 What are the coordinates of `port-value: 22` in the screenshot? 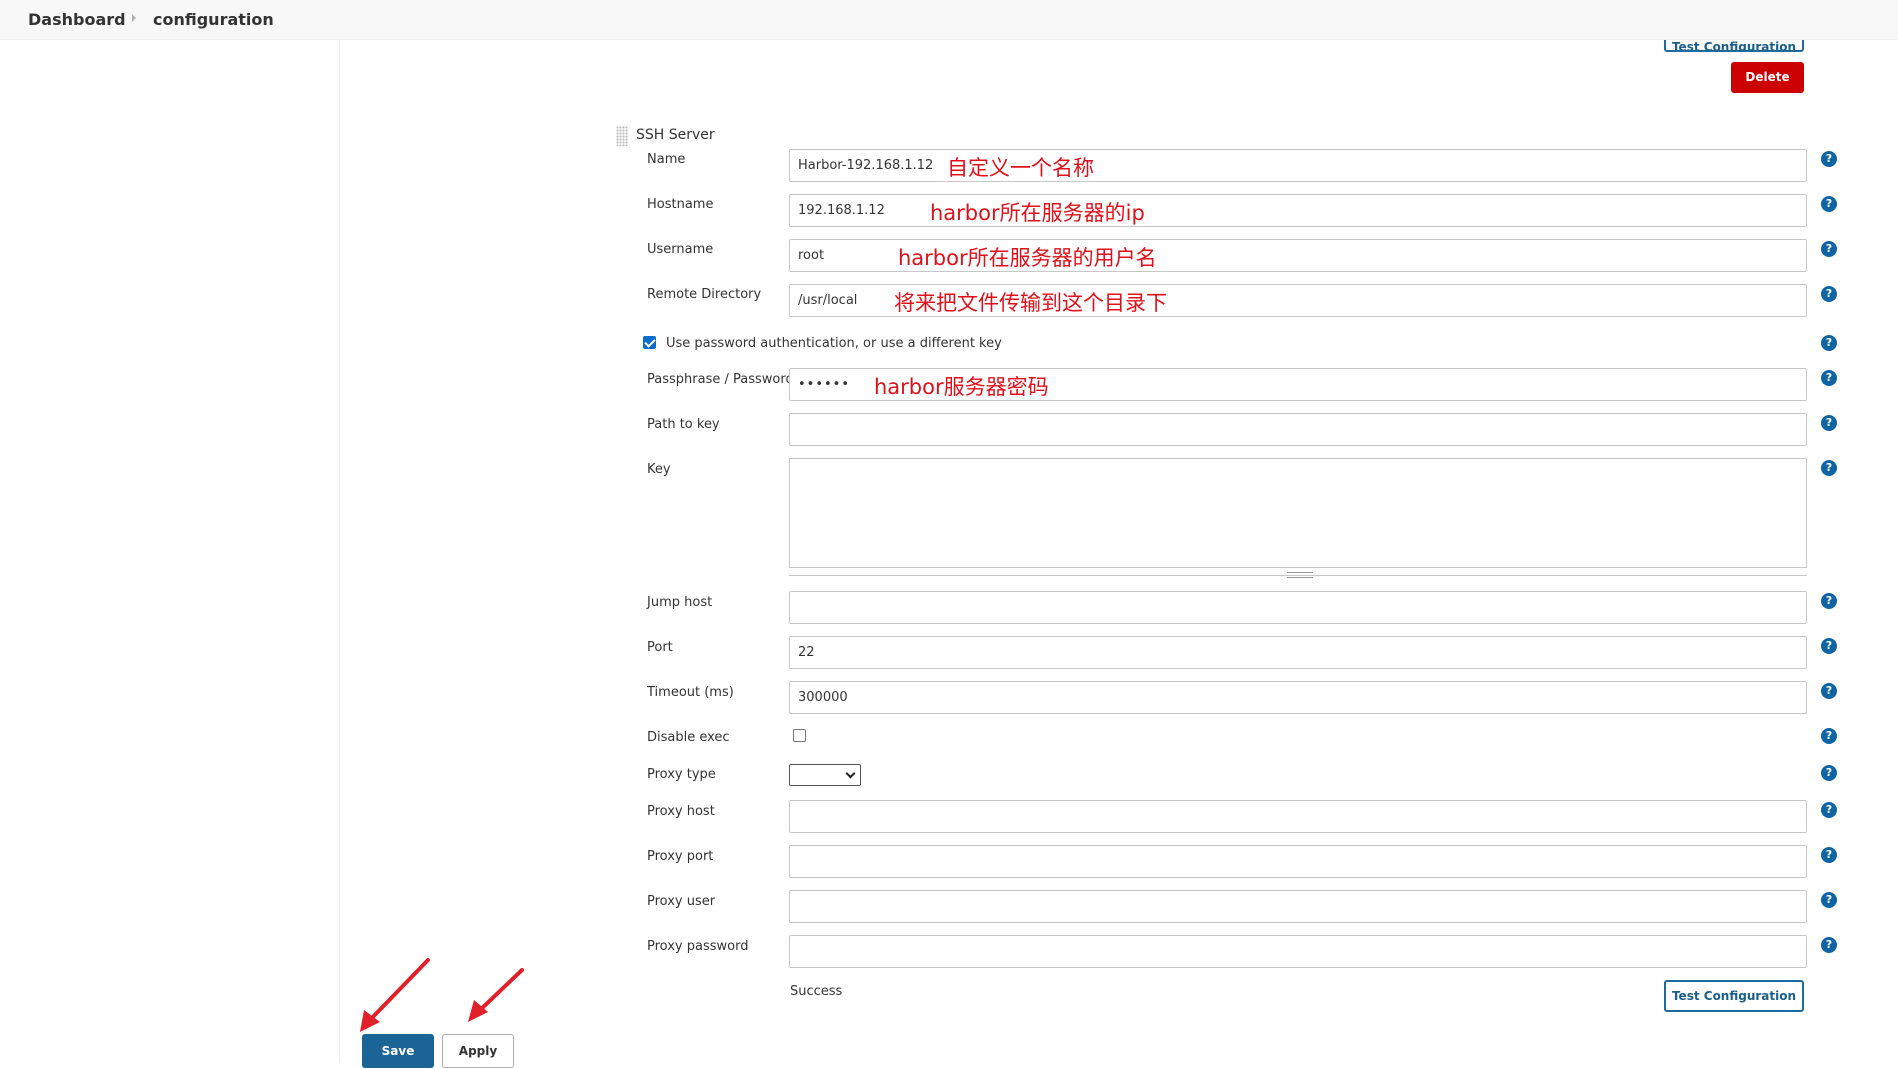 It's located at (806, 652).